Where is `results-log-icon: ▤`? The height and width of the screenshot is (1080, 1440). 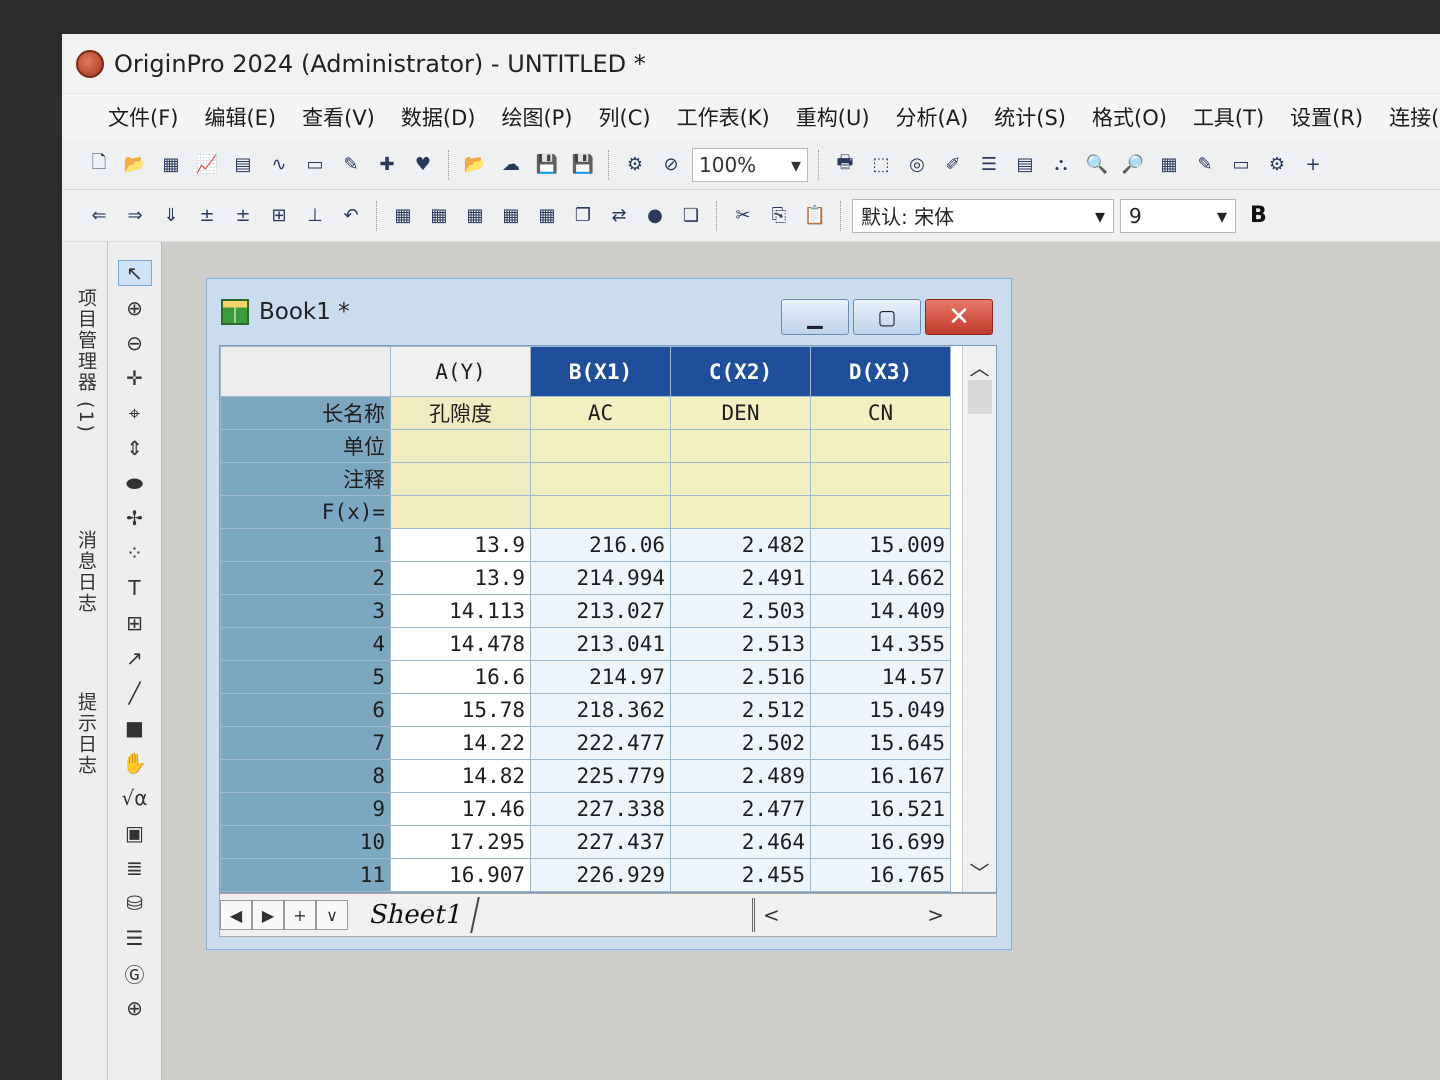
results-log-icon: ▤ is located at coordinates (1025, 165).